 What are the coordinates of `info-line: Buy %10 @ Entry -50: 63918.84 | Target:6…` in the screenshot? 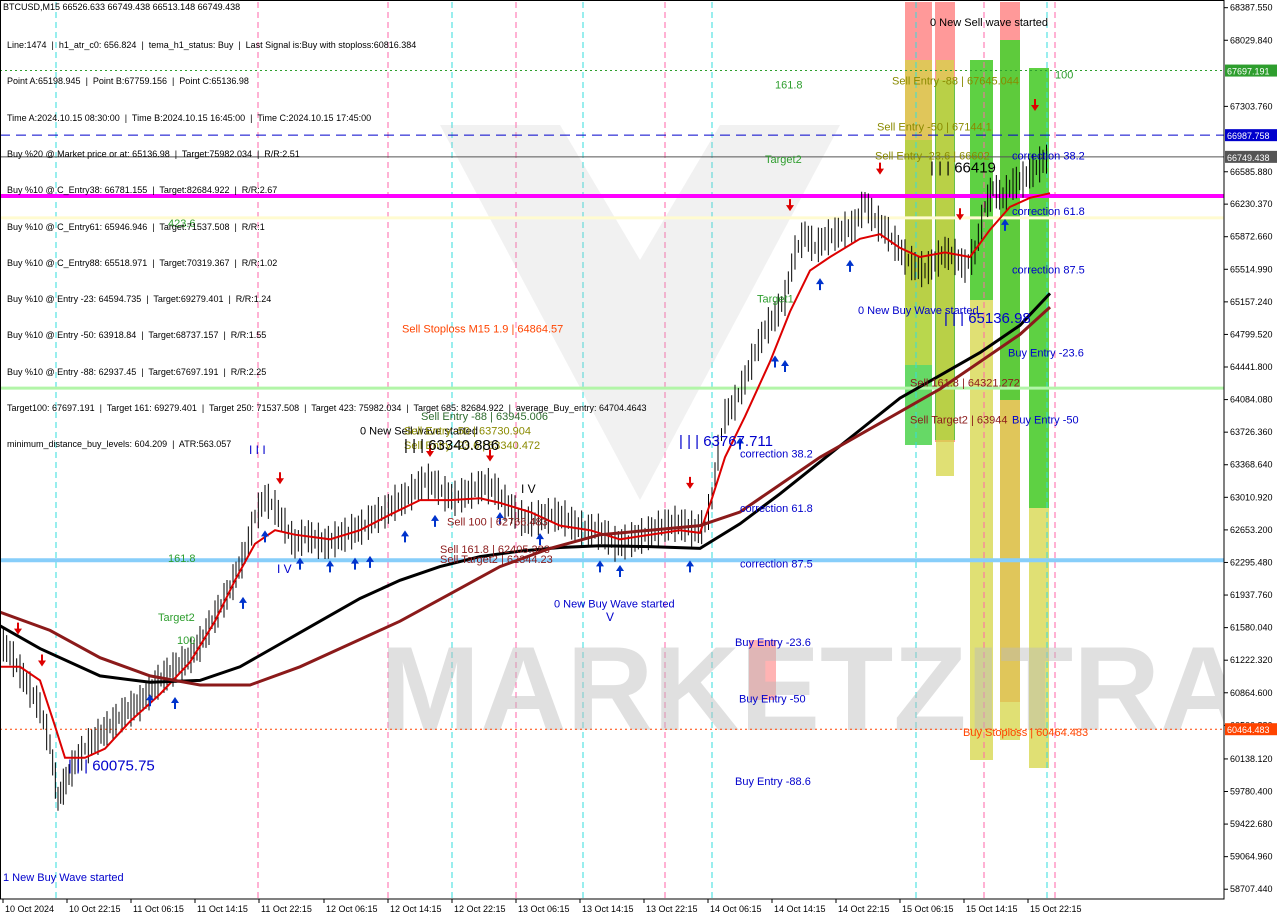 It's located at (137, 335).